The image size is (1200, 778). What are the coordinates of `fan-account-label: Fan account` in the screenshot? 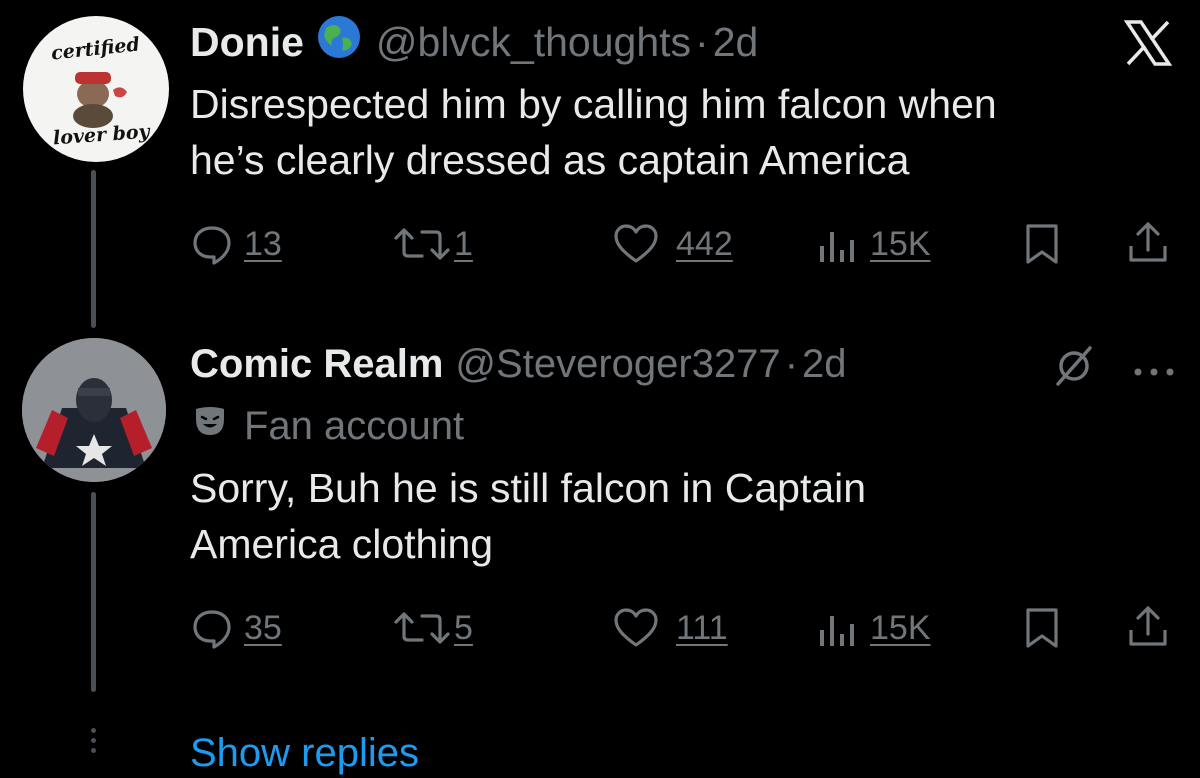 It's located at (328, 426).